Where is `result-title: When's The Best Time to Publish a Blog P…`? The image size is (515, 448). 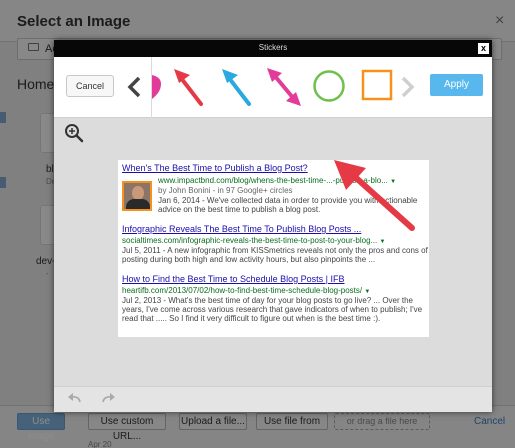
result-title: When's The Best Time to Publish a Blog P… is located at coordinates (215, 168).